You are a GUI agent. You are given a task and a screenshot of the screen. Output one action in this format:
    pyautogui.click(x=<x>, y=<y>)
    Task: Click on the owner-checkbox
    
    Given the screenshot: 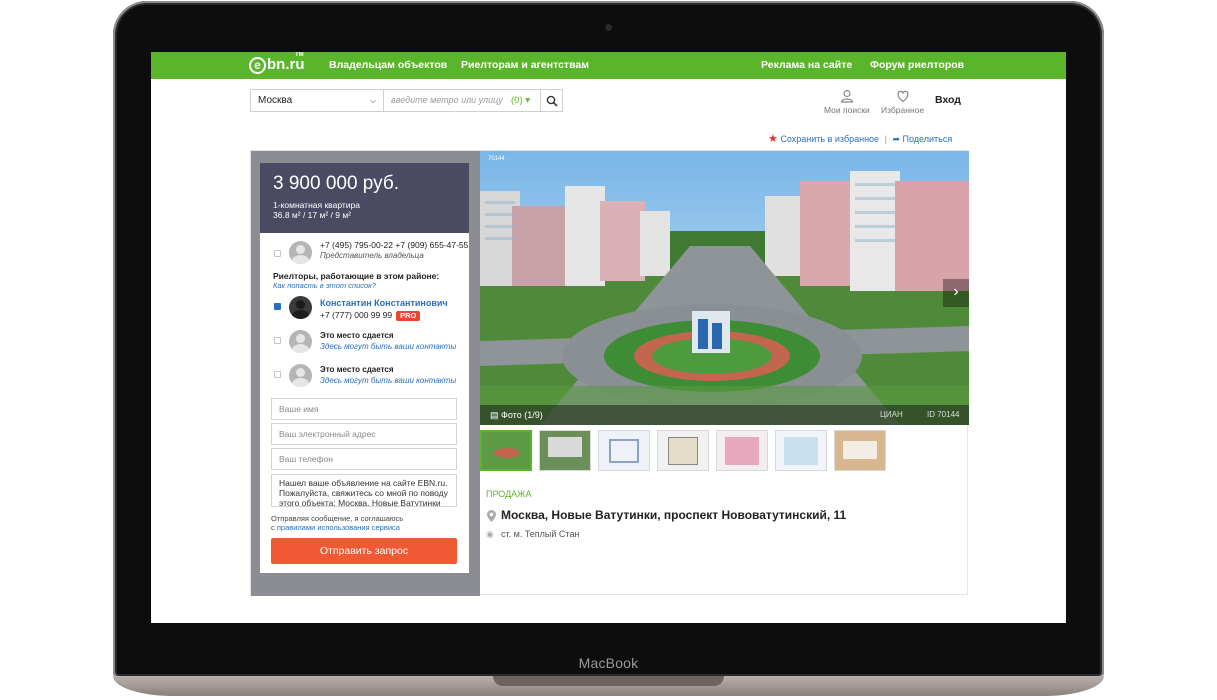 What is the action you would take?
    pyautogui.click(x=277, y=253)
    